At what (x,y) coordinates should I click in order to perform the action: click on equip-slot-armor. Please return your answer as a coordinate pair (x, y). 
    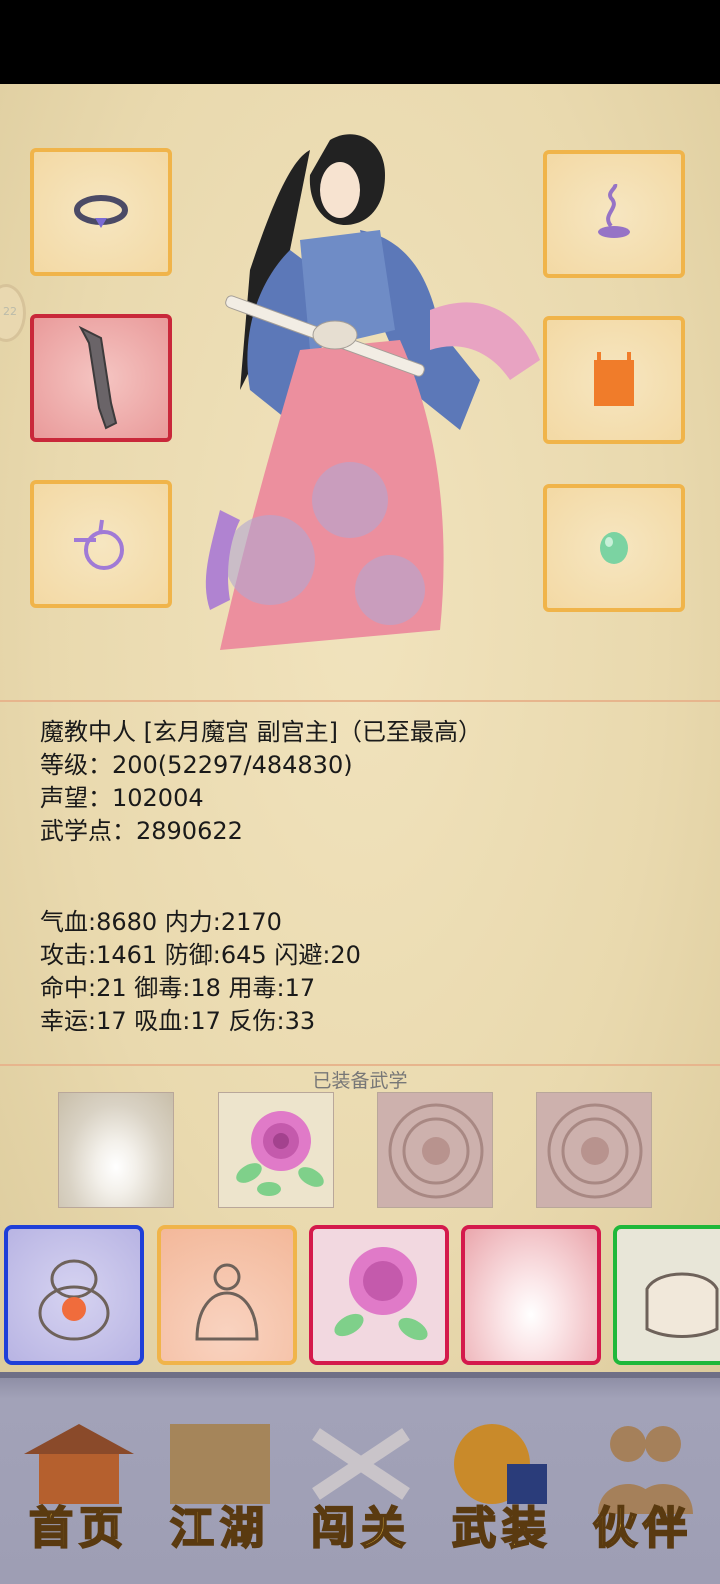
    Looking at the image, I should click on (614, 380).